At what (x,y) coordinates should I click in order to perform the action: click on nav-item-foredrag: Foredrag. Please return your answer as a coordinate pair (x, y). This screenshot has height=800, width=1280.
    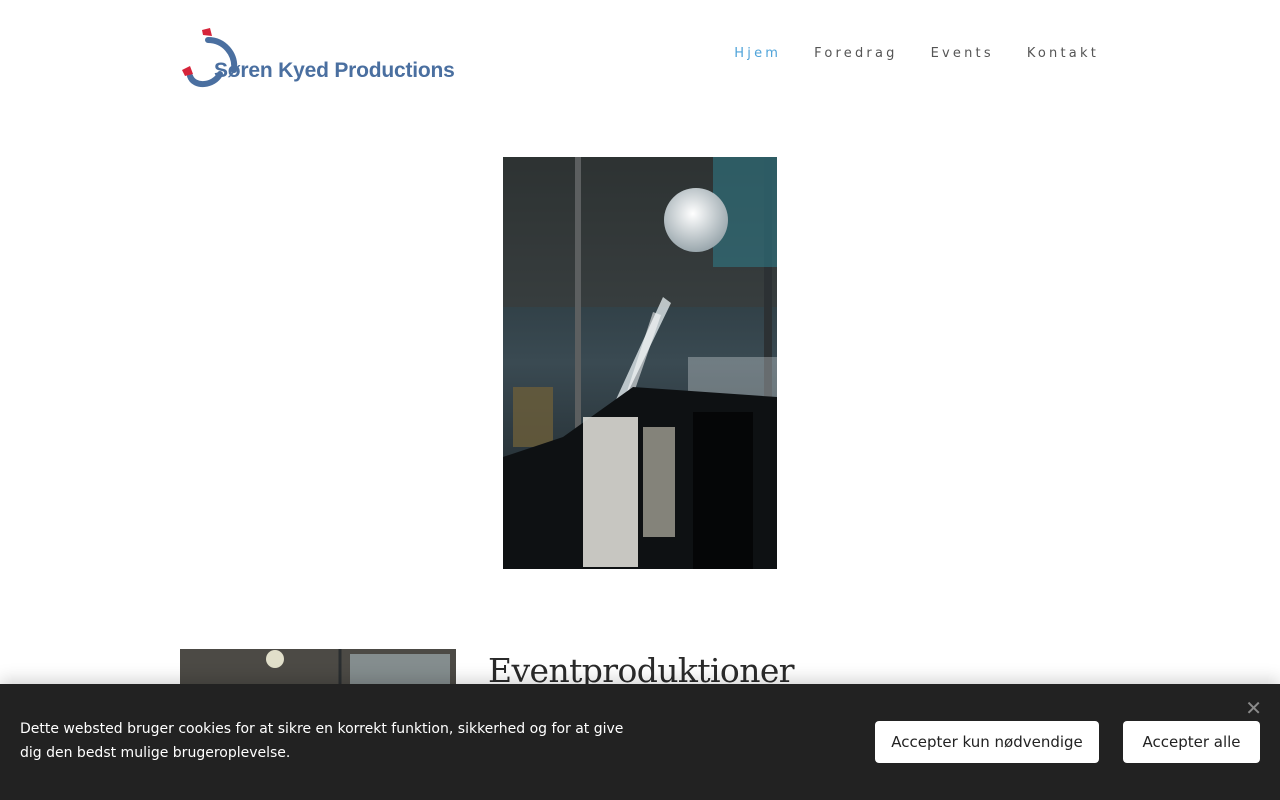
    Looking at the image, I should click on (855, 53).